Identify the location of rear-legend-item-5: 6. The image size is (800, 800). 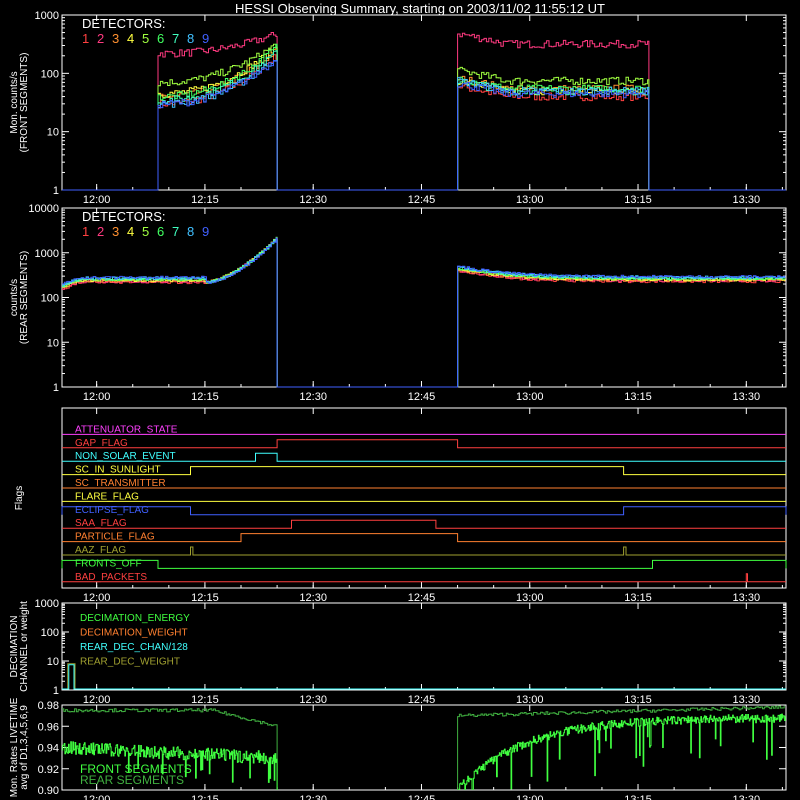
(160, 231).